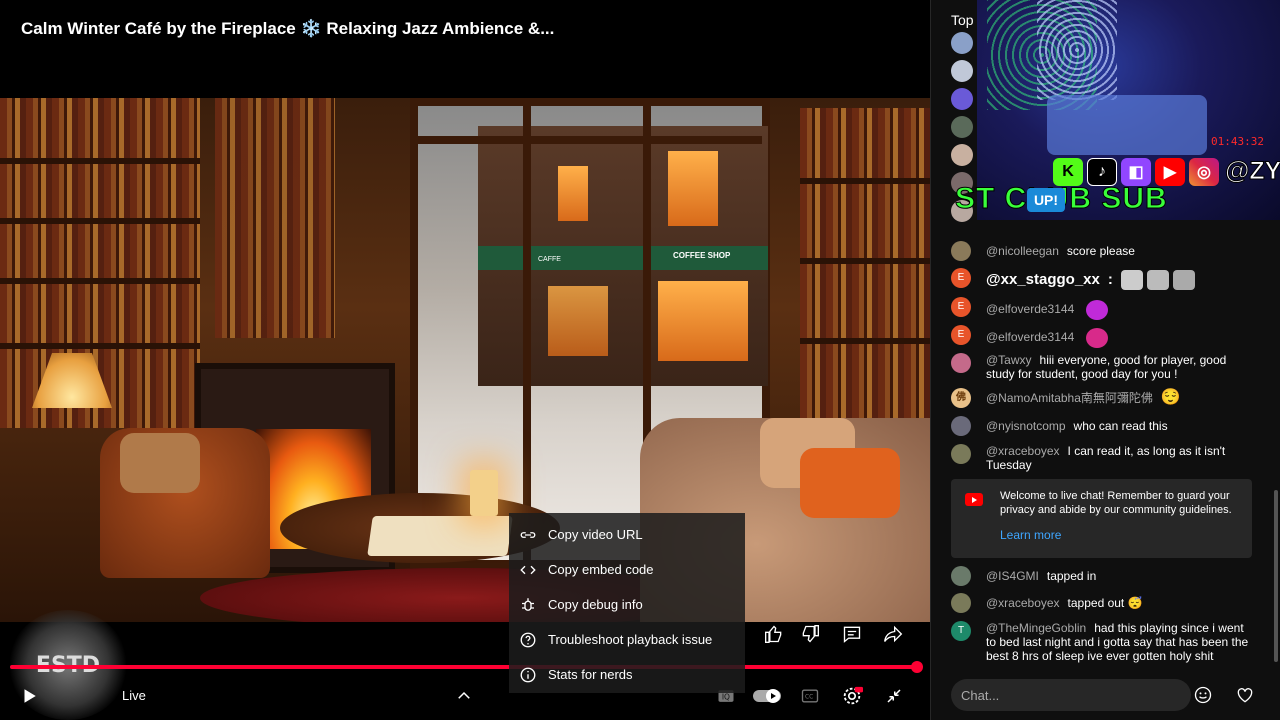 The height and width of the screenshot is (720, 1280). Describe the element at coordinates (630, 639) in the screenshot. I see `menu-item-label: Troubleshoot playback issue` at that location.